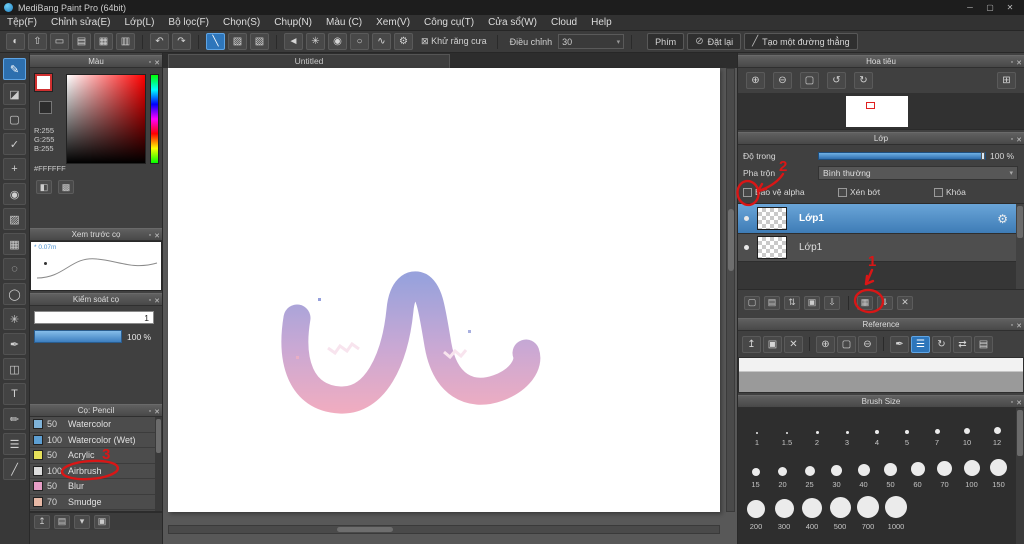 This screenshot has height=544, width=1024. What do you see at coordinates (881, 248) in the screenshot?
I see `layer-row: Lớp1` at bounding box center [881, 248].